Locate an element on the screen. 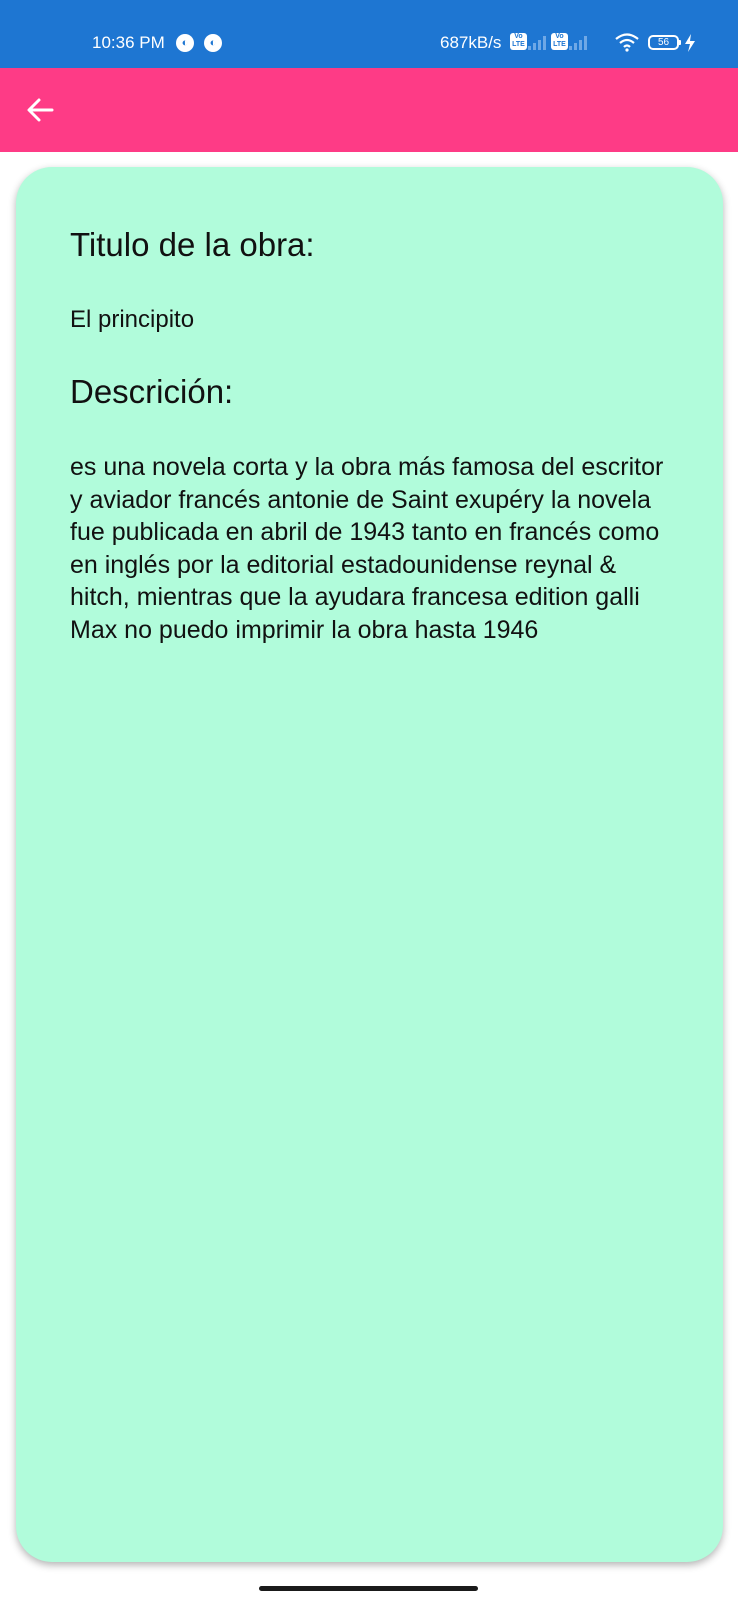  status-time: 10:36 PM is located at coordinates (128, 42).